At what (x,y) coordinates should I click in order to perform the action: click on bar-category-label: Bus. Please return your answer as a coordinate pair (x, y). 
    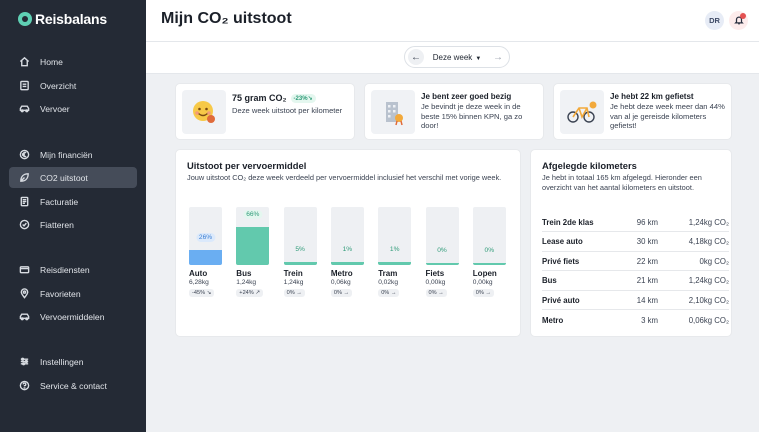
    Looking at the image, I should click on (244, 273).